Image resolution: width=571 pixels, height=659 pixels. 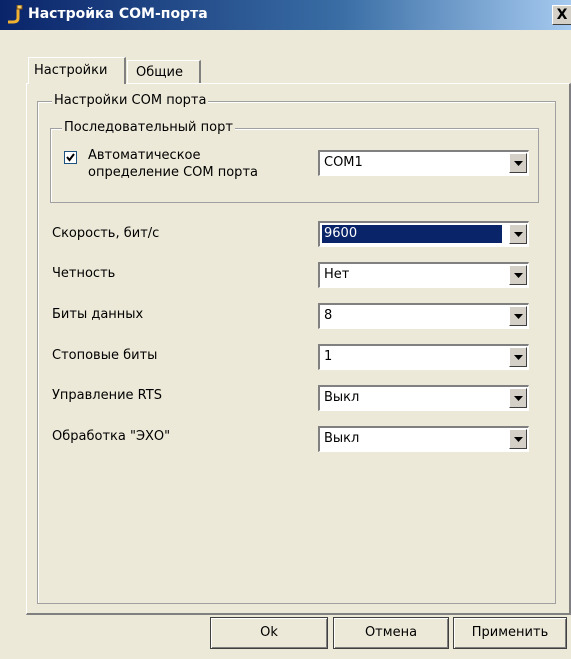 What do you see at coordinates (343, 162) in the screenshot?
I see `com-port-value: COM1` at bounding box center [343, 162].